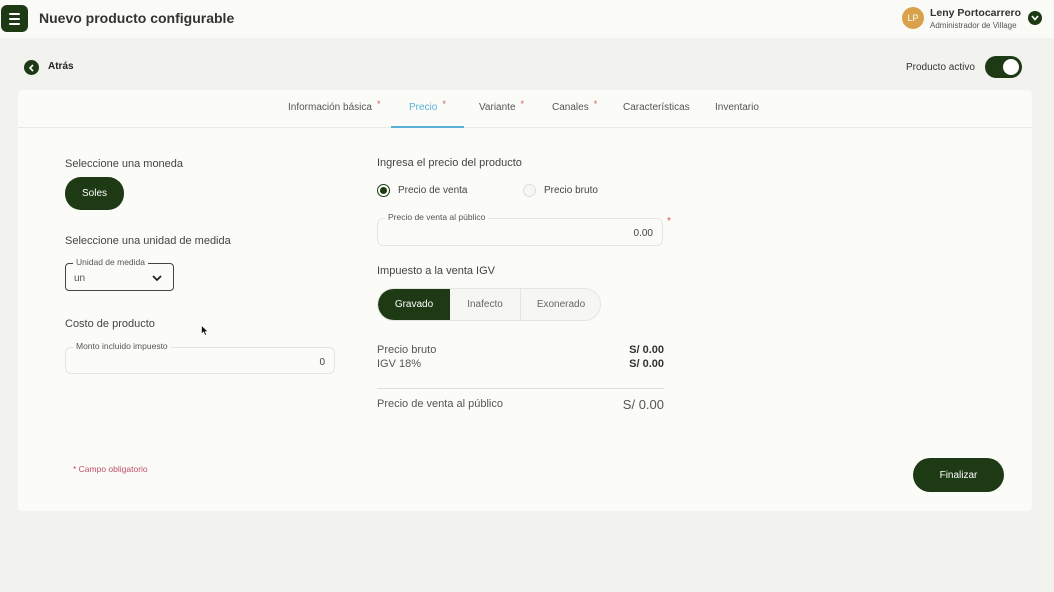  I want to click on unit-heading: Seleccione una unidad de medida, so click(148, 241).